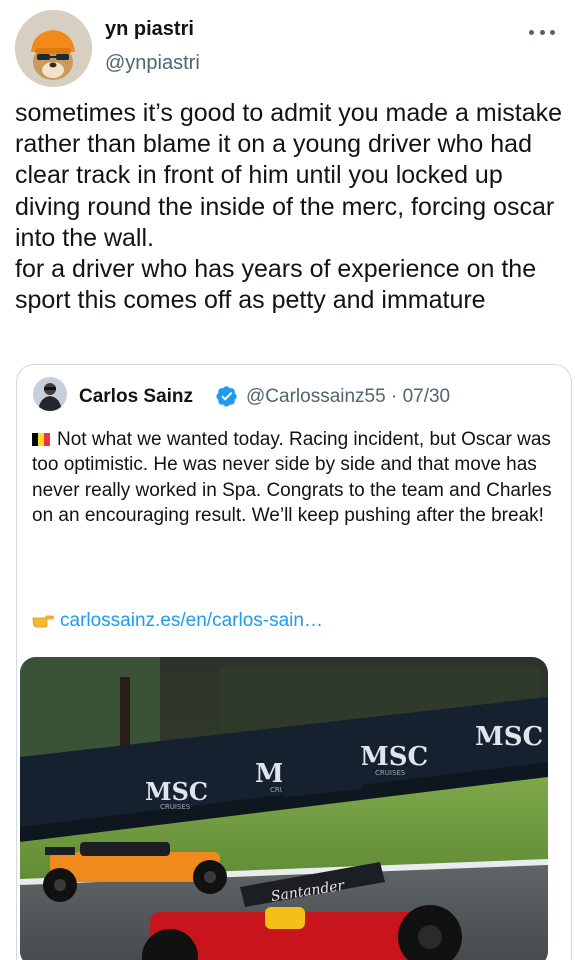 This screenshot has width=575, height=960. Describe the element at coordinates (316, 396) in the screenshot. I see `quoted-author-handle: @Carlossainz55` at that location.